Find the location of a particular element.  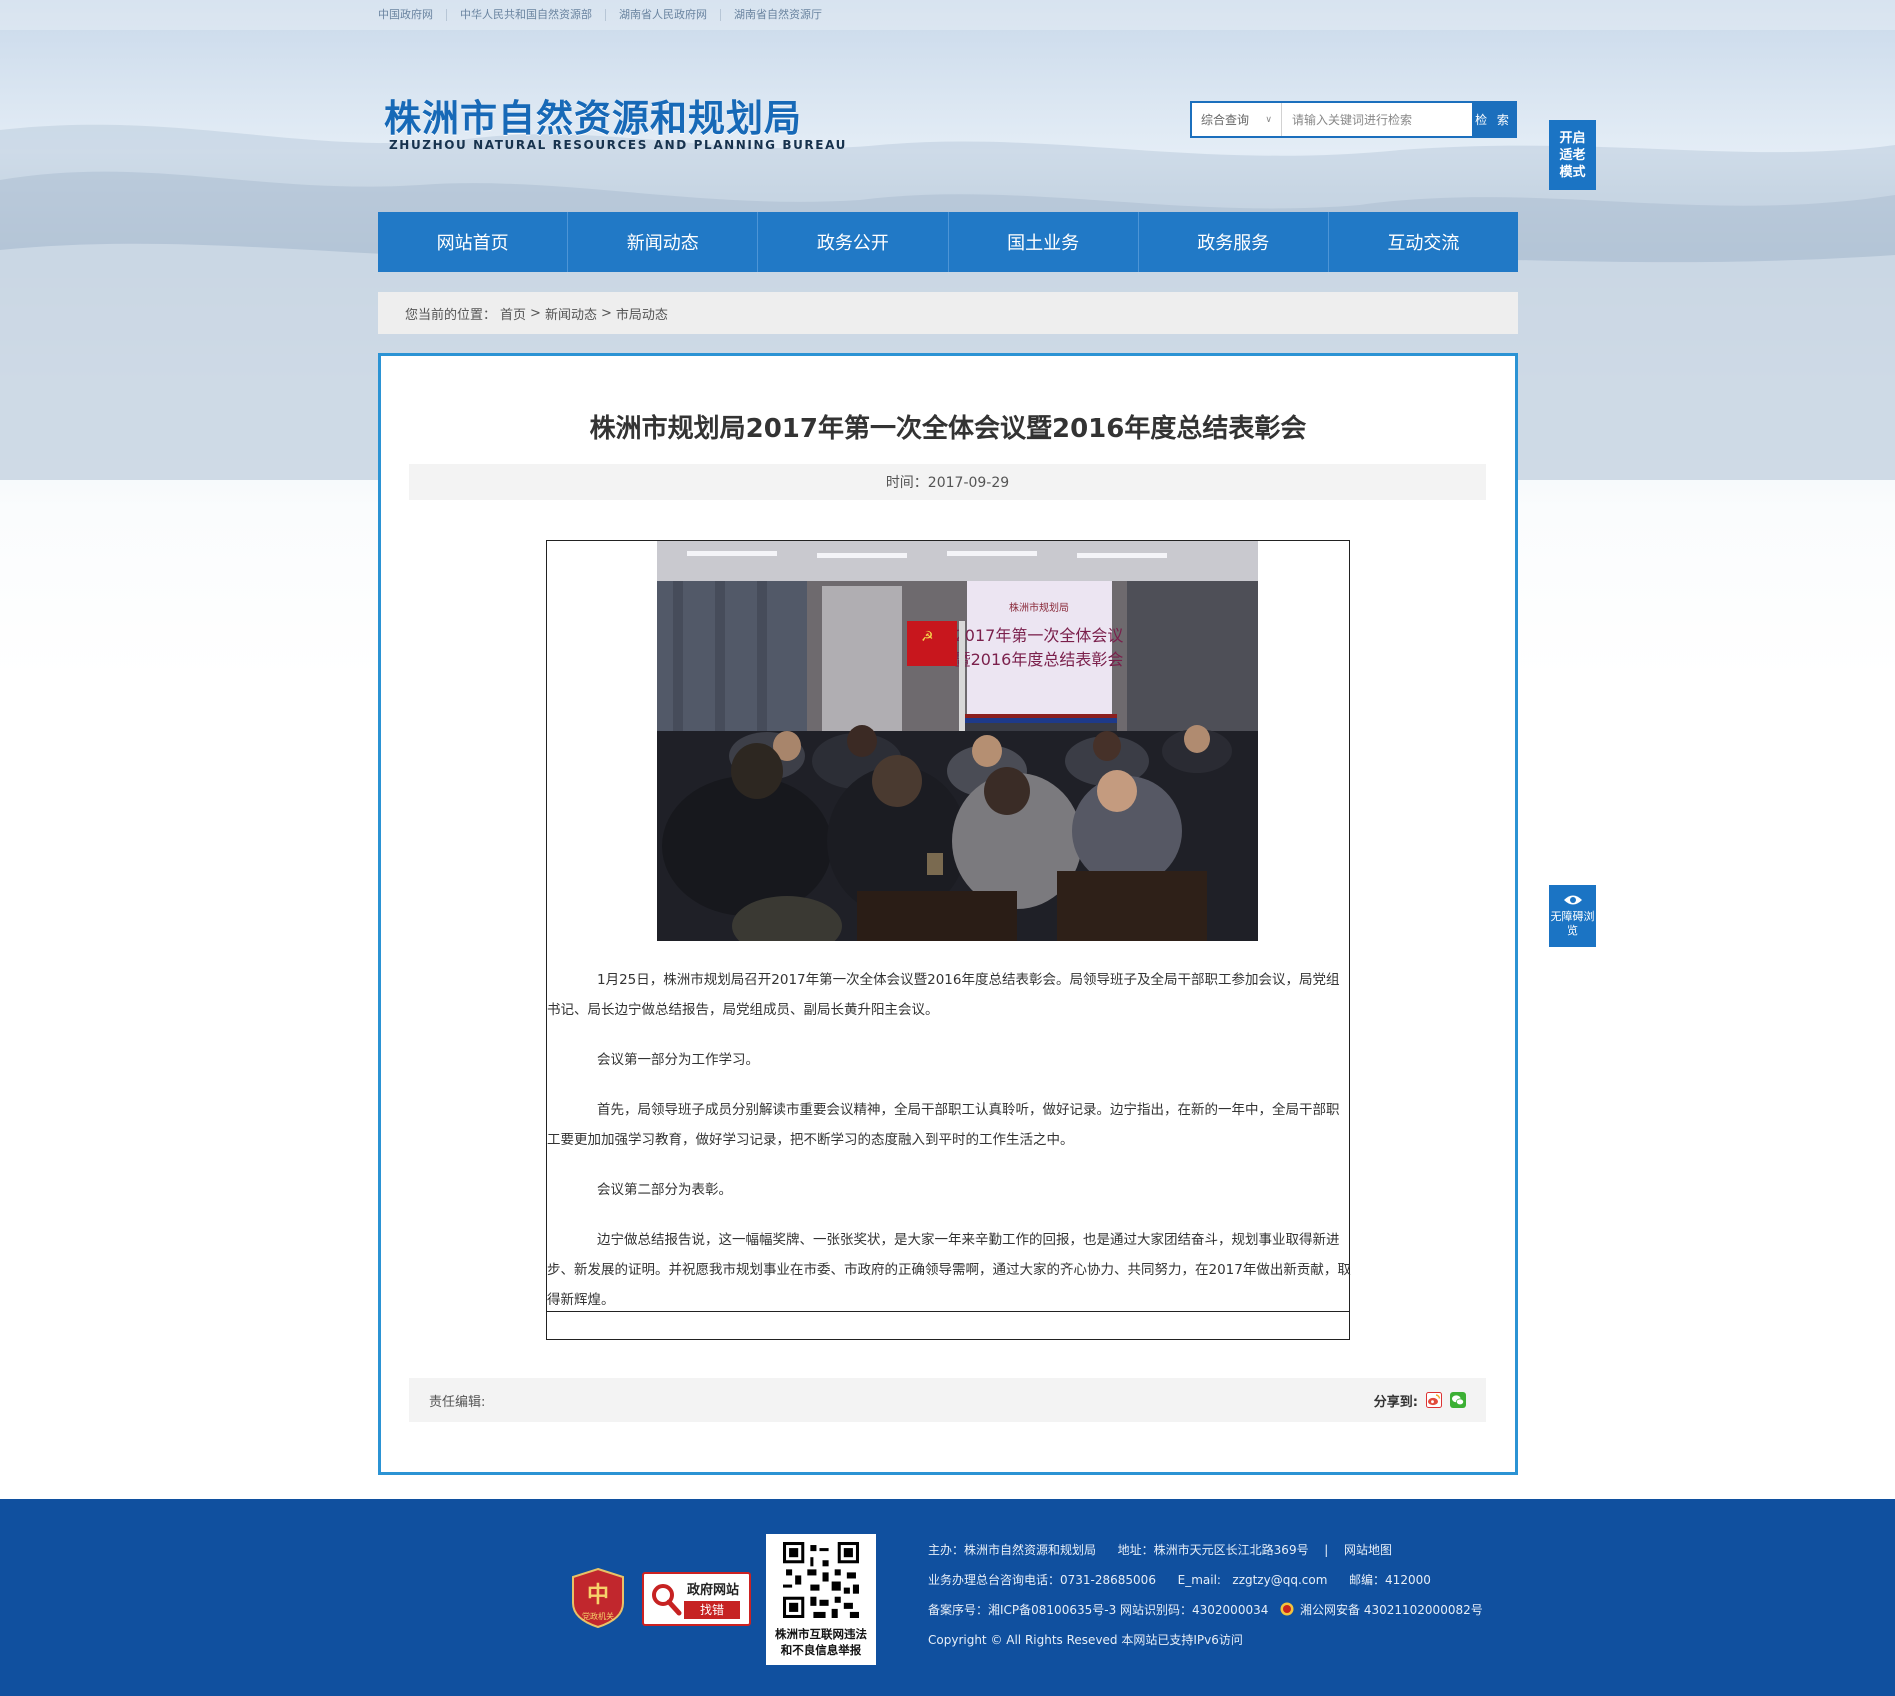

top-link-hunan-gov: 湖南省人民政府网 is located at coordinates (662, 15).